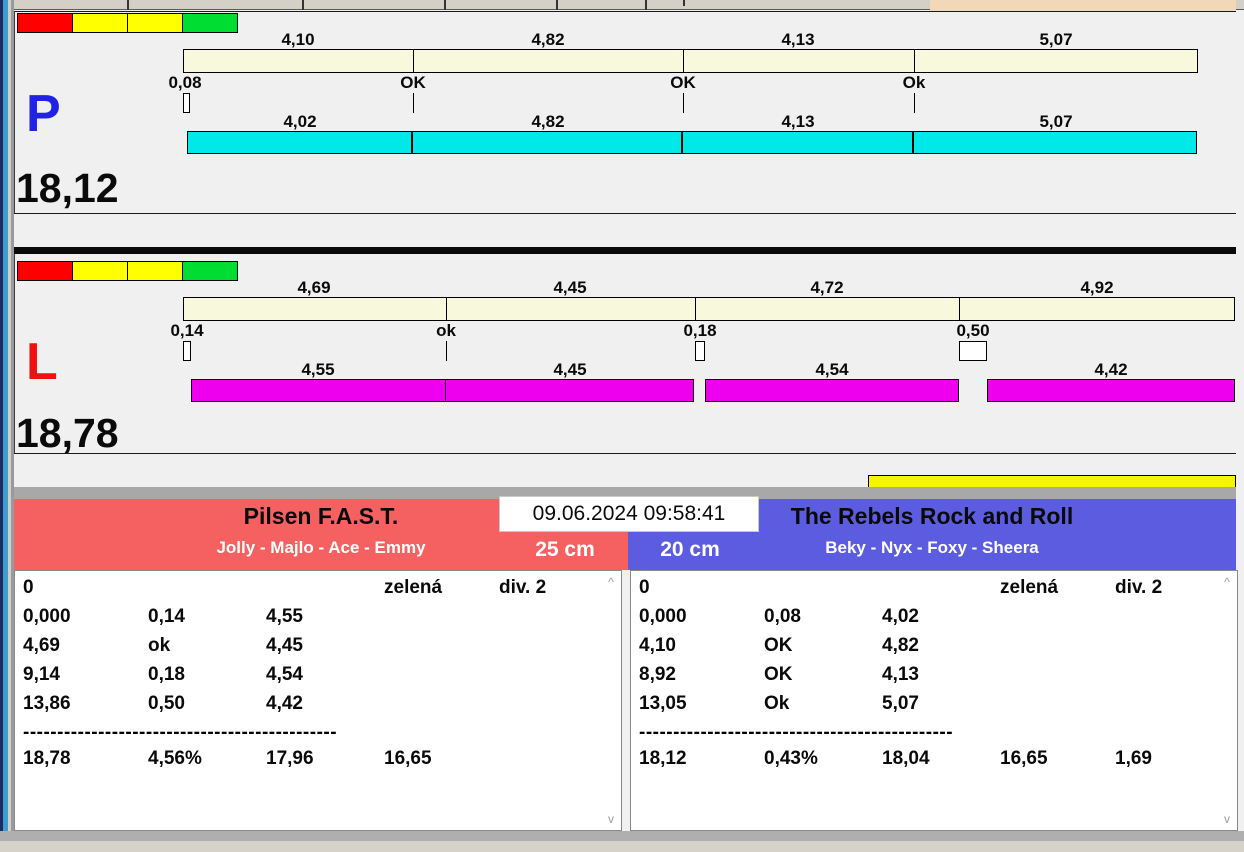  I want to click on bottom-status-band, so click(622, 836).